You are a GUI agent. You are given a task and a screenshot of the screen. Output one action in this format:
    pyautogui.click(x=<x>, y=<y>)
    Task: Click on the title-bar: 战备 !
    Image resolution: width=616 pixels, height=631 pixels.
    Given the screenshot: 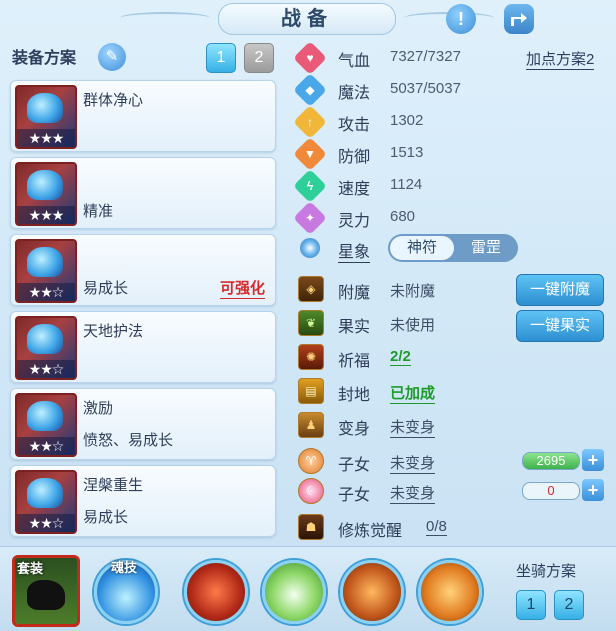 What is the action you would take?
    pyautogui.click(x=308, y=20)
    